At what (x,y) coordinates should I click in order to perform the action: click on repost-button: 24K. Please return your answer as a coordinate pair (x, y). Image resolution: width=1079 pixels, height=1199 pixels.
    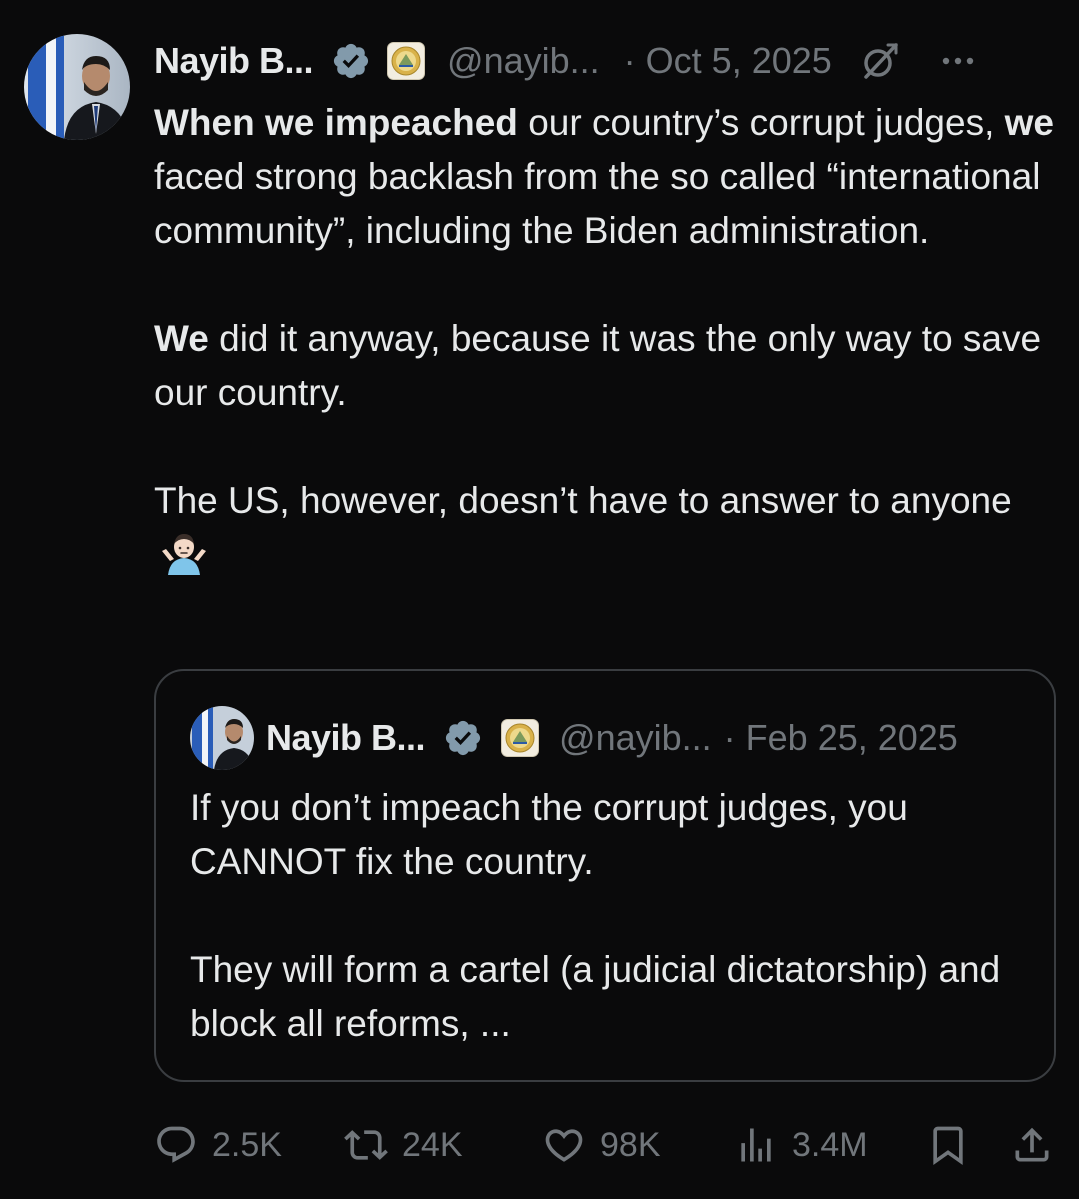
    Looking at the image, I should click on (403, 1145).